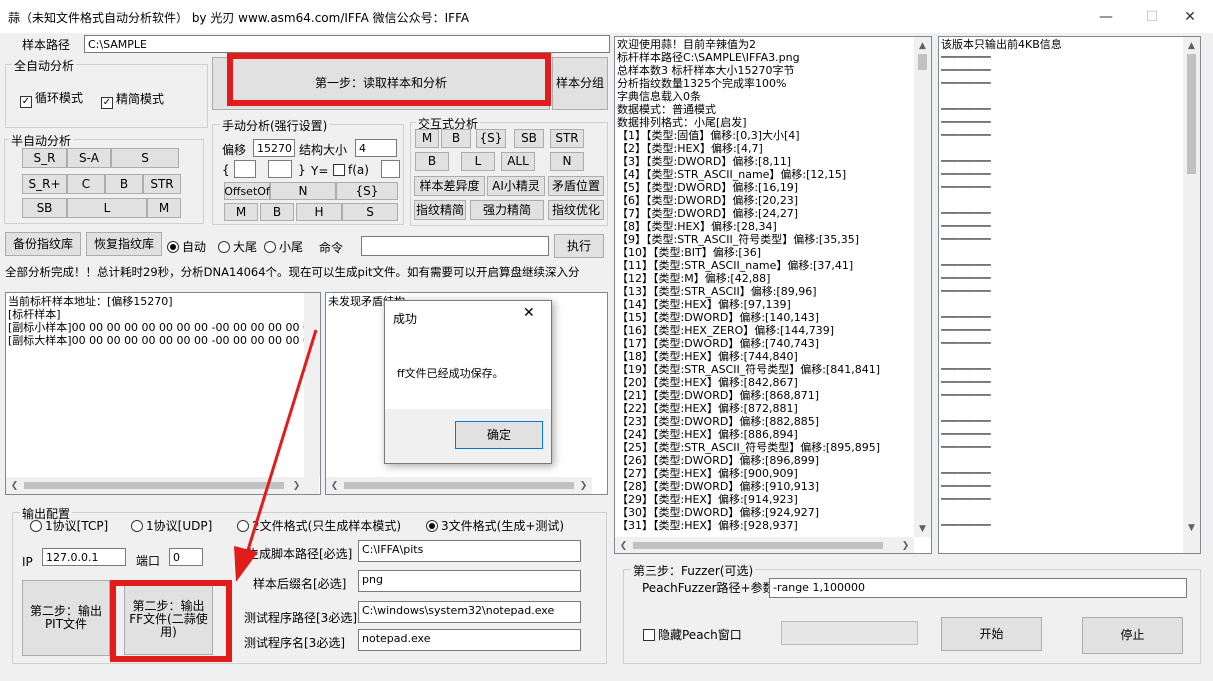  I want to click on brace-close: }, so click(302, 170).